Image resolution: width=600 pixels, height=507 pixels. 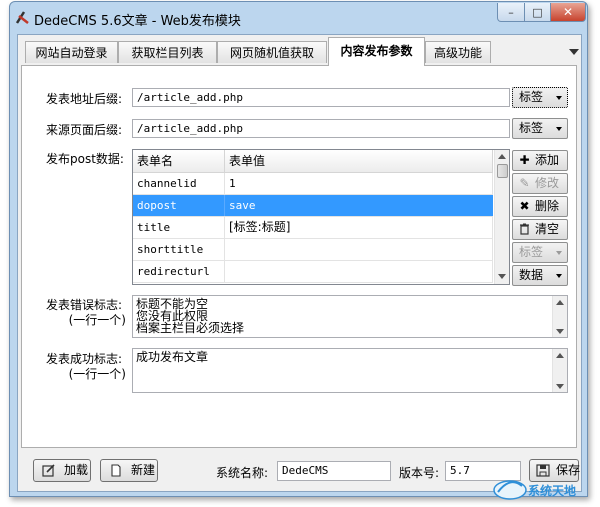 I want to click on dedecms-logo-icon, so click(x=22, y=17).